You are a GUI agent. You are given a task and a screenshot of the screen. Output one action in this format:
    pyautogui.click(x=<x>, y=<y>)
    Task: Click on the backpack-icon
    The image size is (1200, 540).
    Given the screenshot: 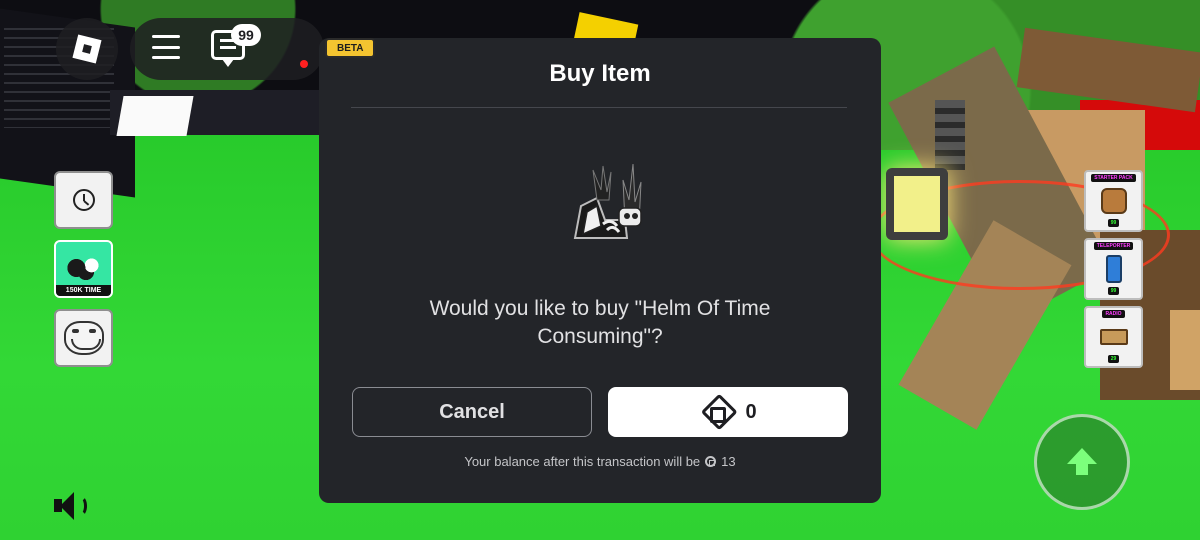 What is the action you would take?
    pyautogui.click(x=1113, y=200)
    